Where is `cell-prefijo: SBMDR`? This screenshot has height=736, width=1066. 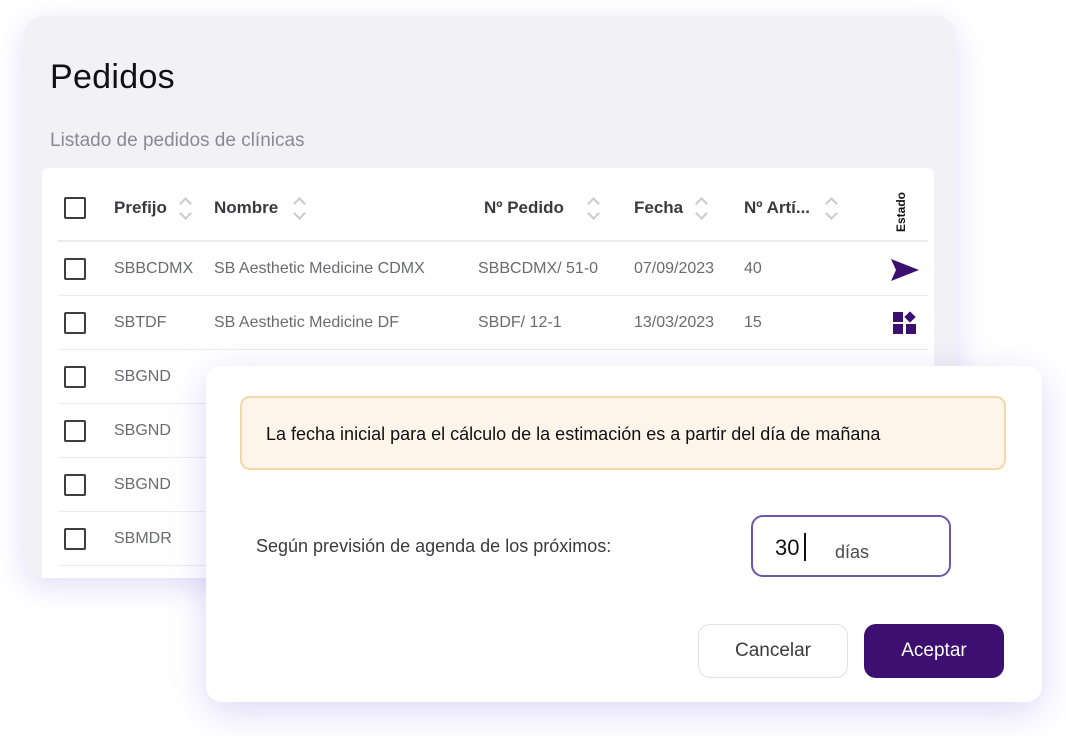
cell-prefijo: SBMDR is located at coordinates (143, 538).